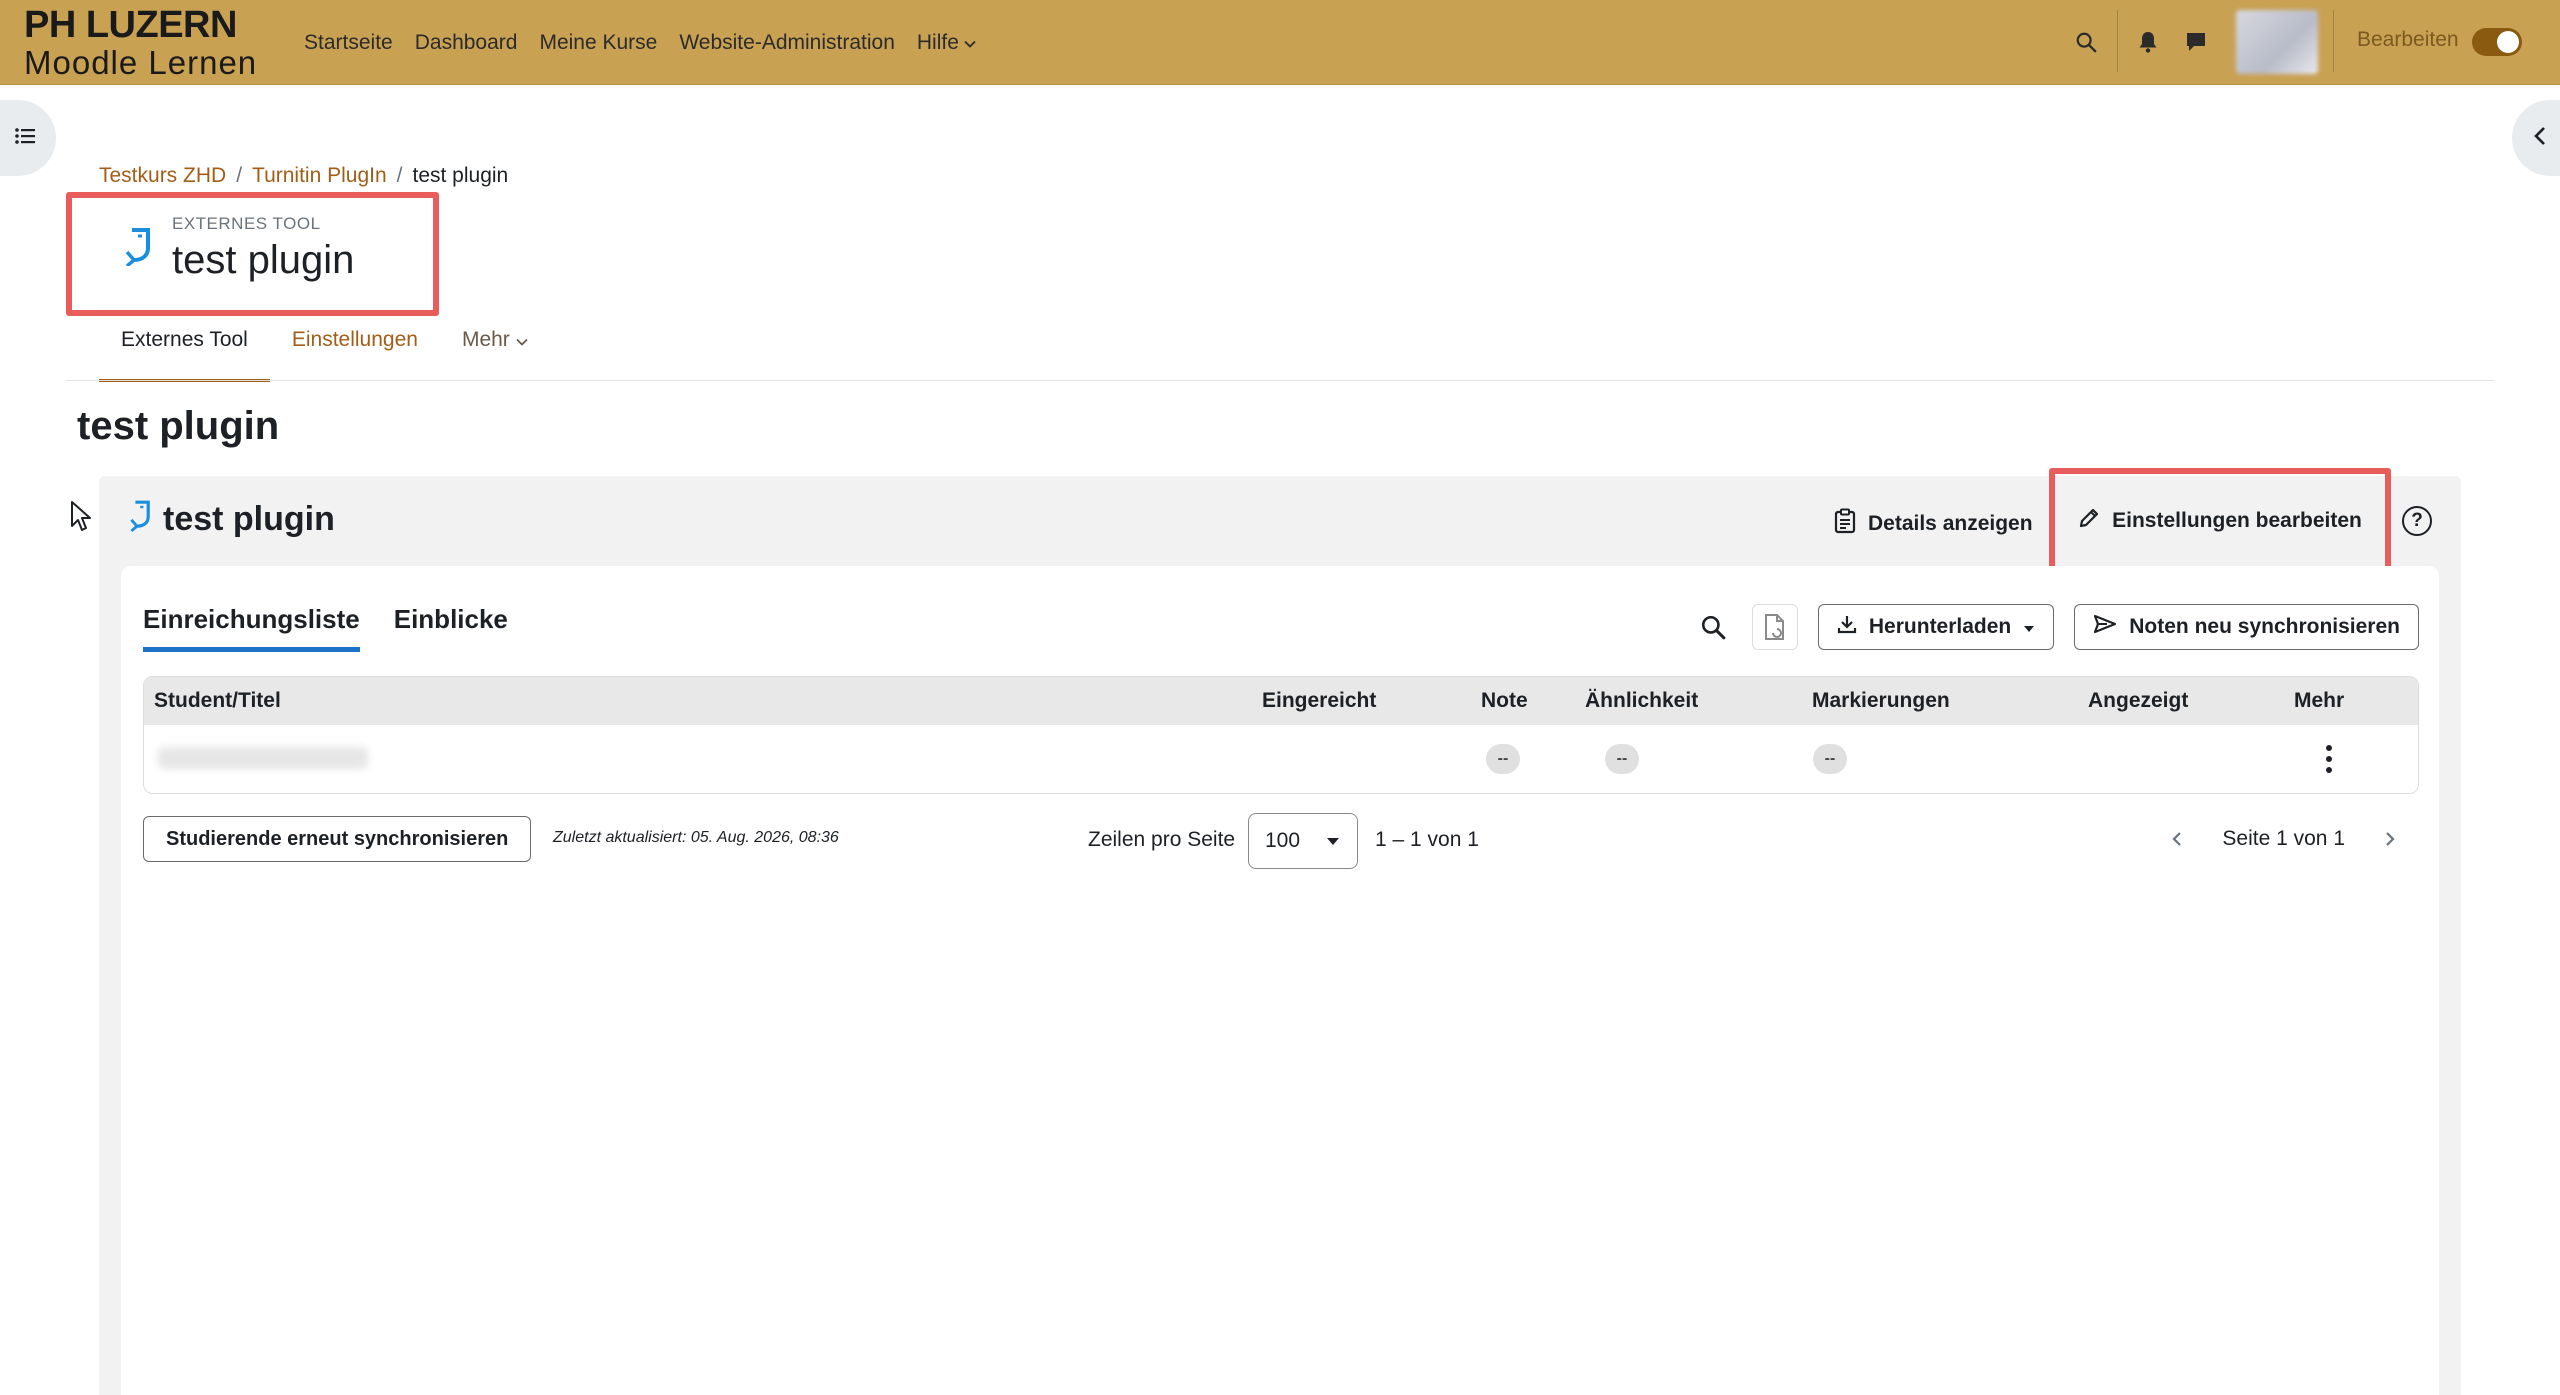 The width and height of the screenshot is (2560, 1395). I want to click on tab-mehr-label: Mehr, so click(485, 339).